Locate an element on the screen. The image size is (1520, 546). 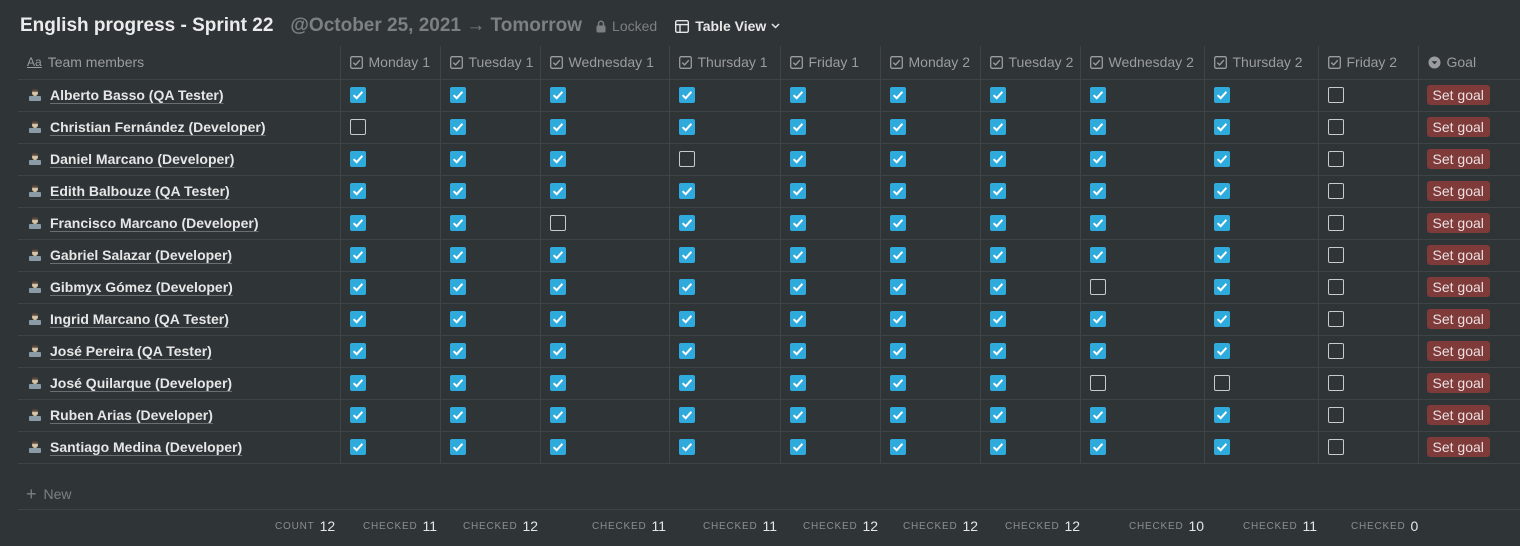
new-row-button: + New is located at coordinates (769, 494).